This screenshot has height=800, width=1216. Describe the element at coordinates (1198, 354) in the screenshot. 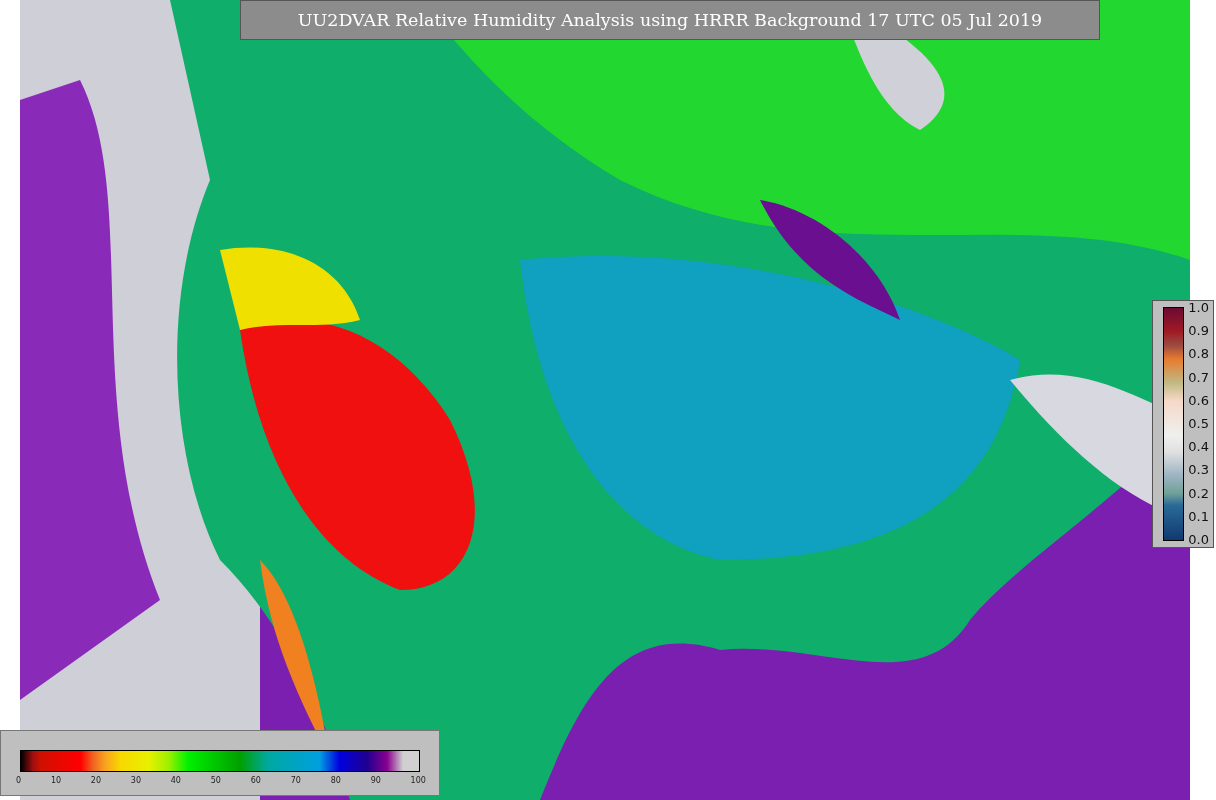

I see `tick-label: 0.8` at that location.